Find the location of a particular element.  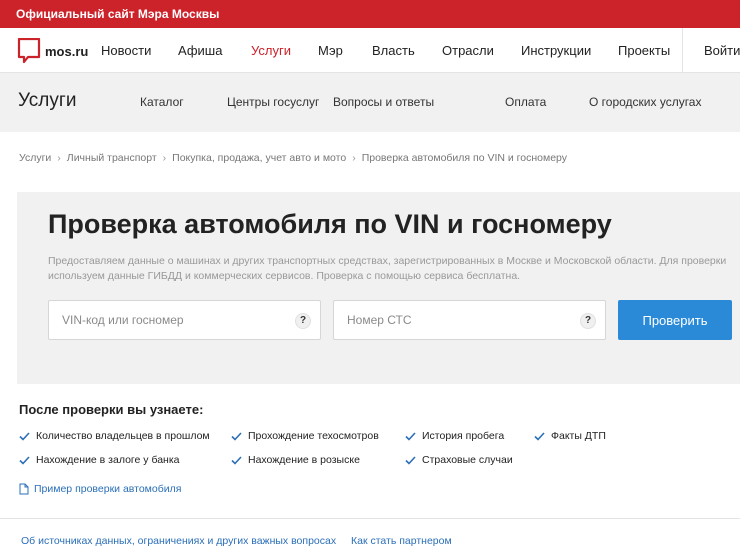

subnav-item-service-centers: Центры госуслуг is located at coordinates (273, 102).